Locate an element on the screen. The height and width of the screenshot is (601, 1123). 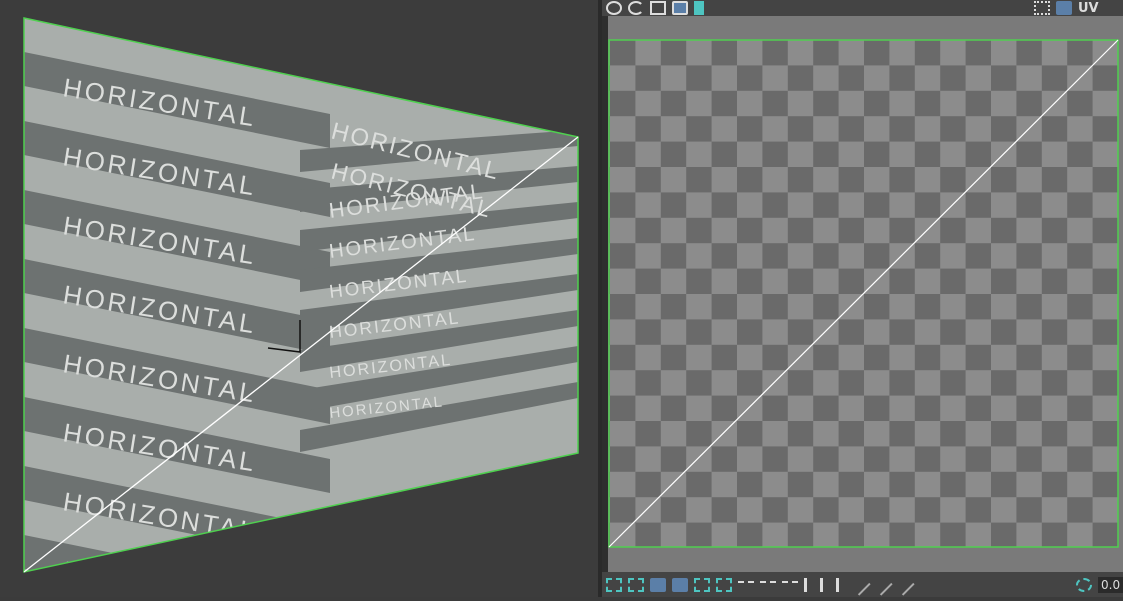
horizontal-label: HORIZONTAL is located at coordinates (160, 576).